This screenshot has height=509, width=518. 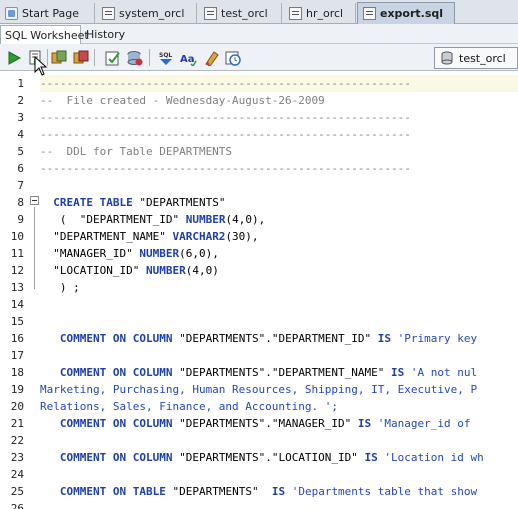 What do you see at coordinates (20, 100) in the screenshot?
I see `line-number: 2` at bounding box center [20, 100].